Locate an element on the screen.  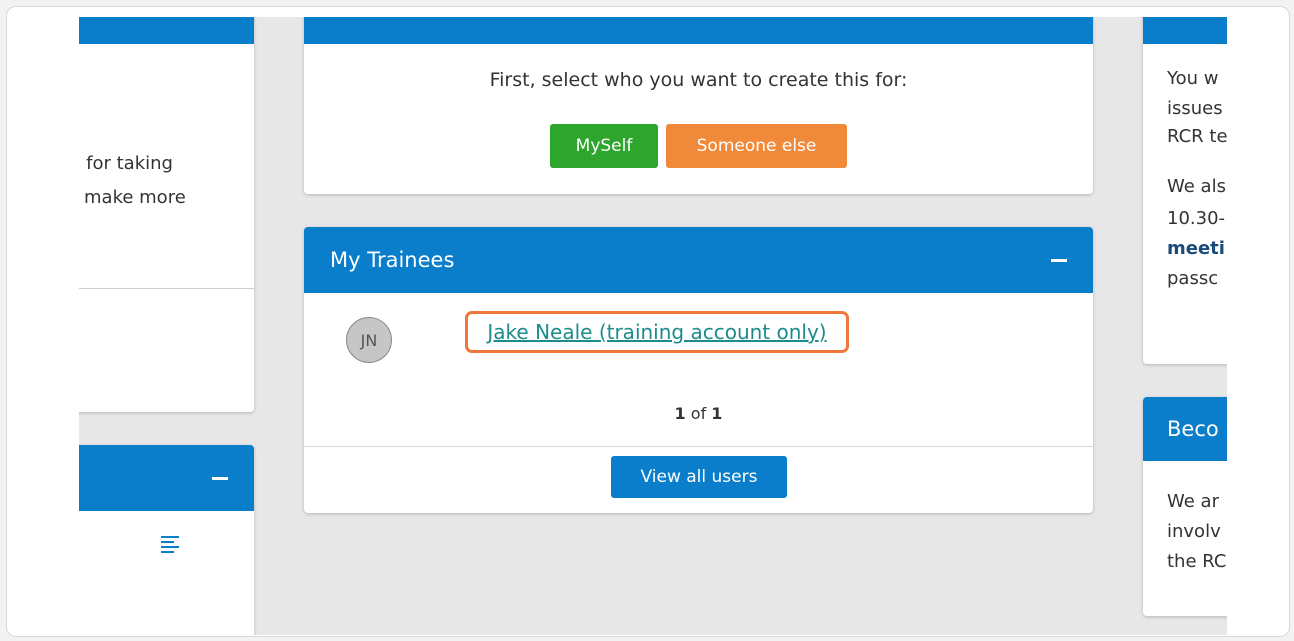
become-card-title: Beco is located at coordinates (1193, 429).